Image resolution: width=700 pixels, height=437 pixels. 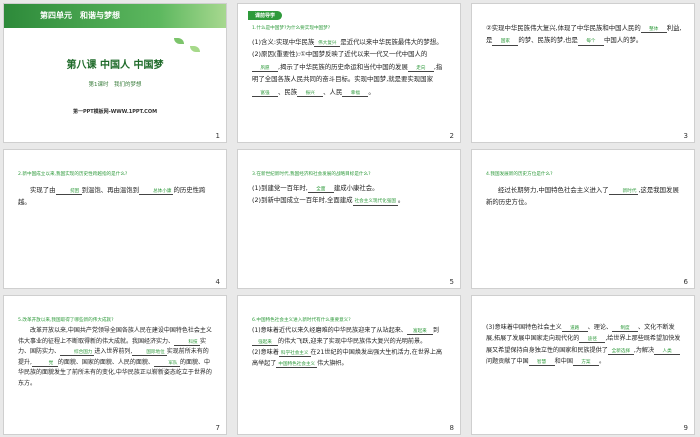 I want to click on site-watermark: 第一PPT模板网-WWW.1PPT.COM, so click(x=115, y=112).